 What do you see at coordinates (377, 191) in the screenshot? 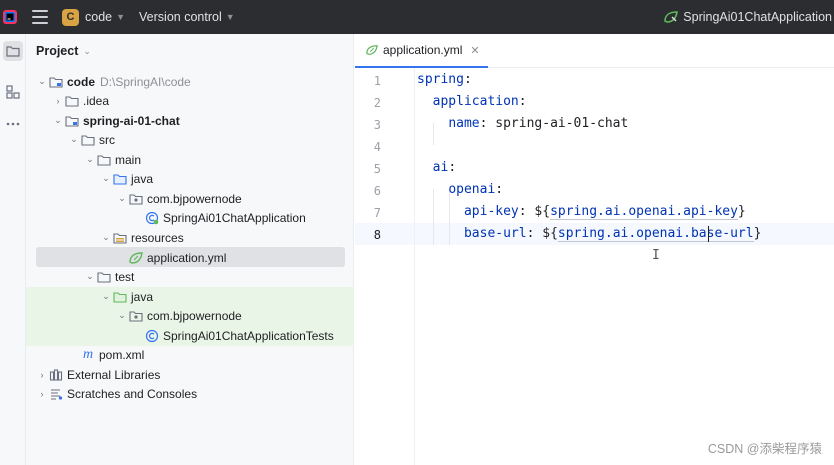
I see `line-number: 6` at bounding box center [377, 191].